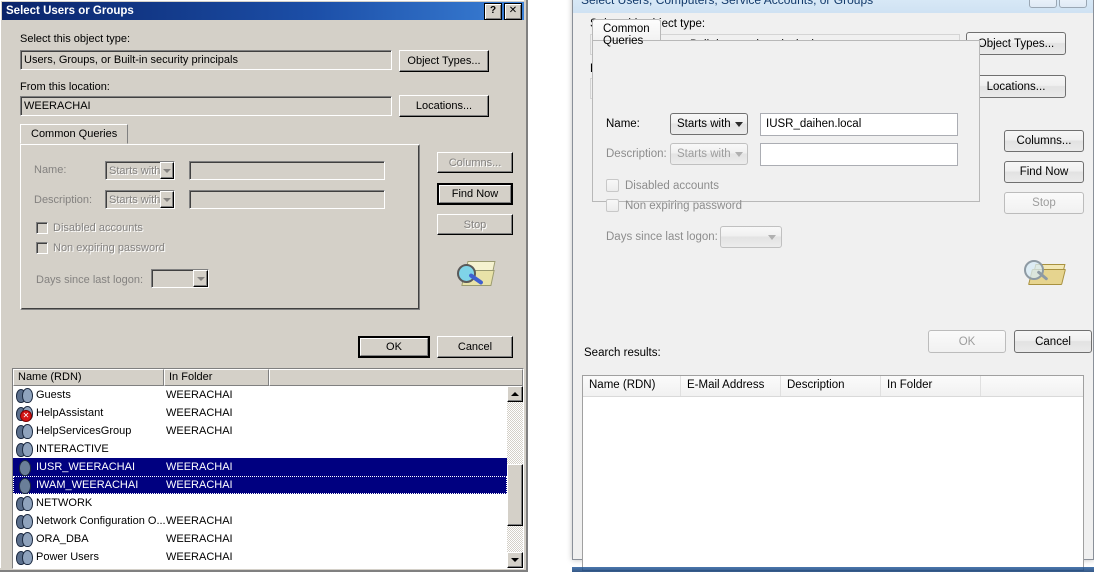 The height and width of the screenshot is (572, 1094). Describe the element at coordinates (731, 386) in the screenshot. I see `column-header-email: E-Mail Address` at that location.